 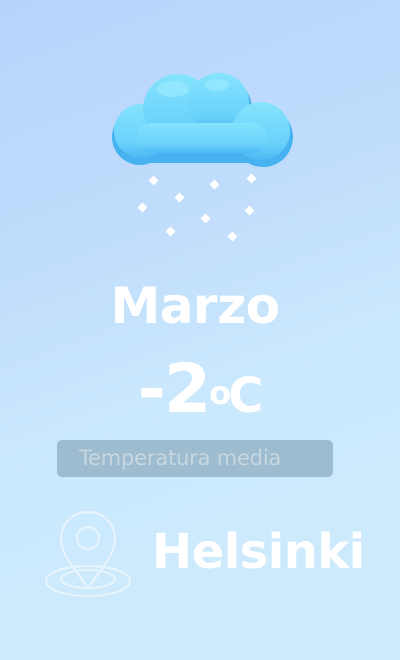 What do you see at coordinates (195, 458) in the screenshot?
I see `average-temperature-caption: Temperatura media` at bounding box center [195, 458].